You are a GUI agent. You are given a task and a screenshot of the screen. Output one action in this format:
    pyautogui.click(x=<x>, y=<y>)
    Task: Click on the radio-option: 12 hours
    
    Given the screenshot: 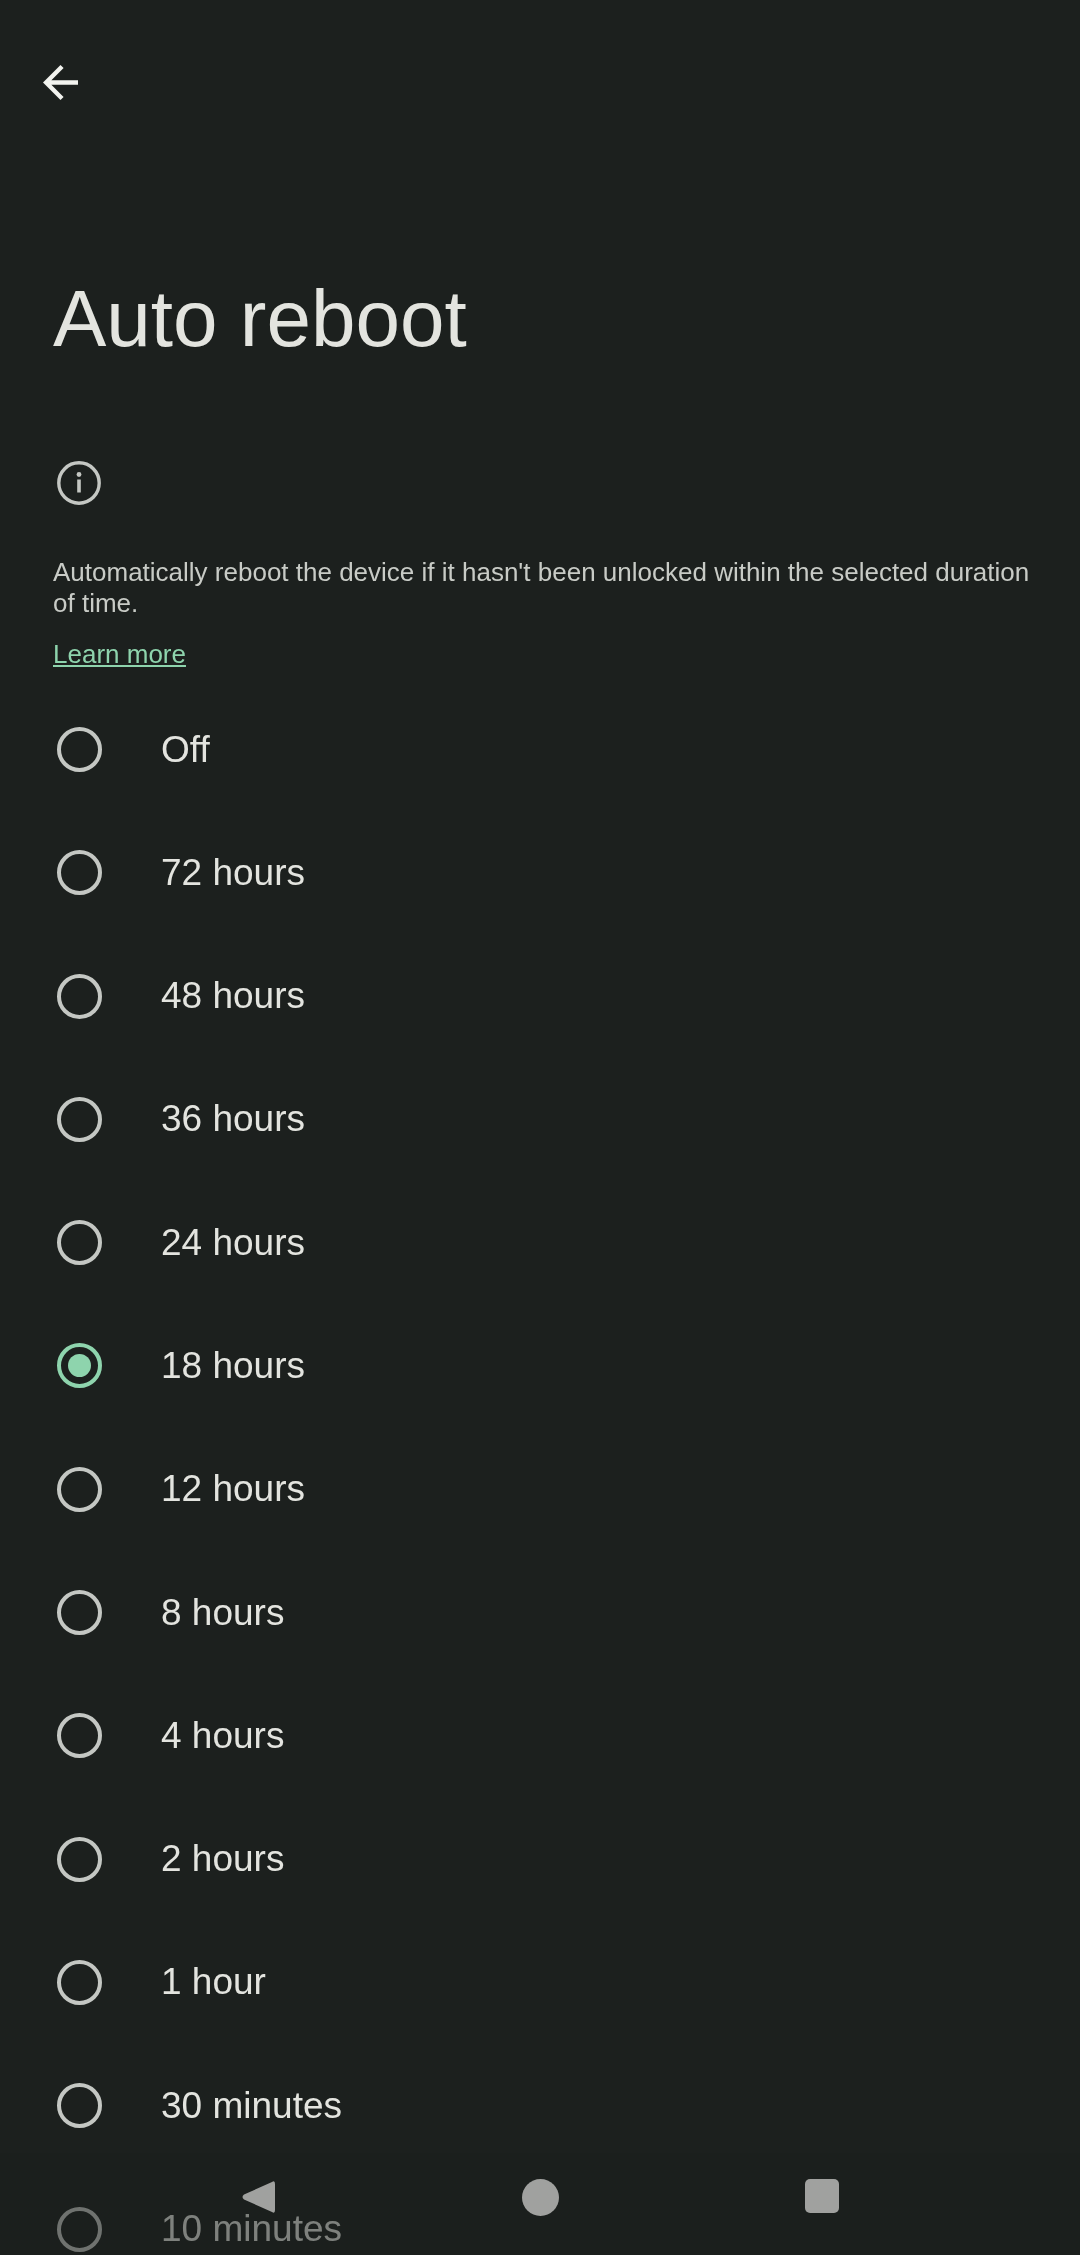 What is the action you would take?
    pyautogui.click(x=181, y=1489)
    